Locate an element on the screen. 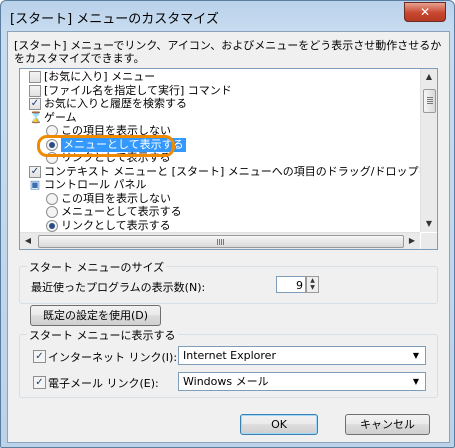 The width and height of the screenshot is (455, 448). recent-programs-label: 最近使ったプログラムの表示数(N): is located at coordinates (118, 287).